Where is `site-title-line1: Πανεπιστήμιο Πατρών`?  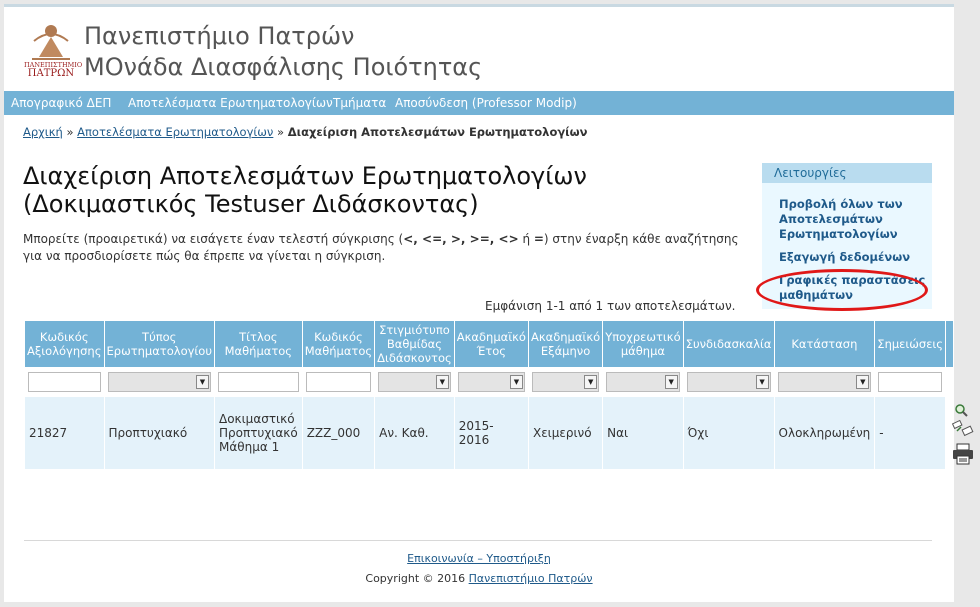
site-title-line1: Πανεπιστήμιο Πατρών is located at coordinates (219, 36).